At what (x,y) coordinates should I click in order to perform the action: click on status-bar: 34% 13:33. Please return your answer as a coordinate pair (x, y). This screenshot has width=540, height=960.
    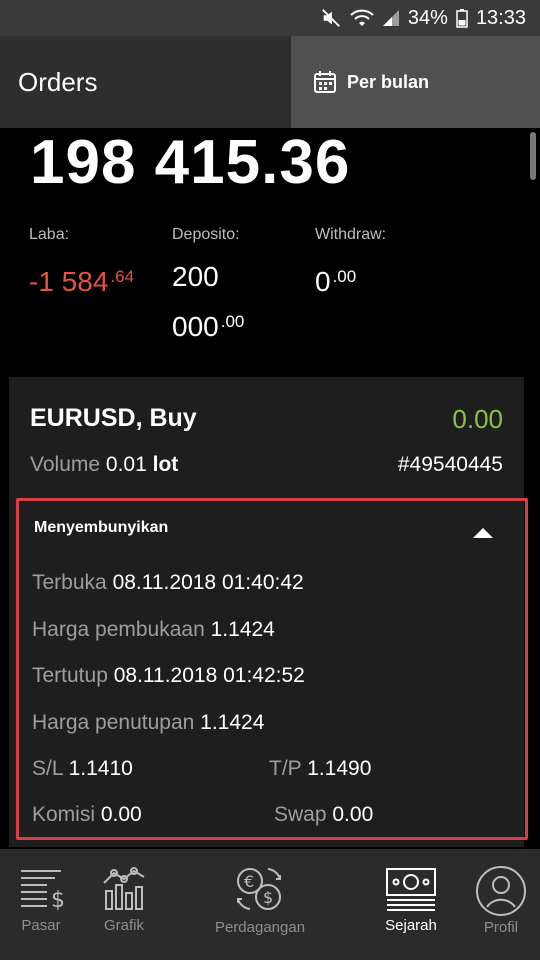
    Looking at the image, I should click on (270, 18).